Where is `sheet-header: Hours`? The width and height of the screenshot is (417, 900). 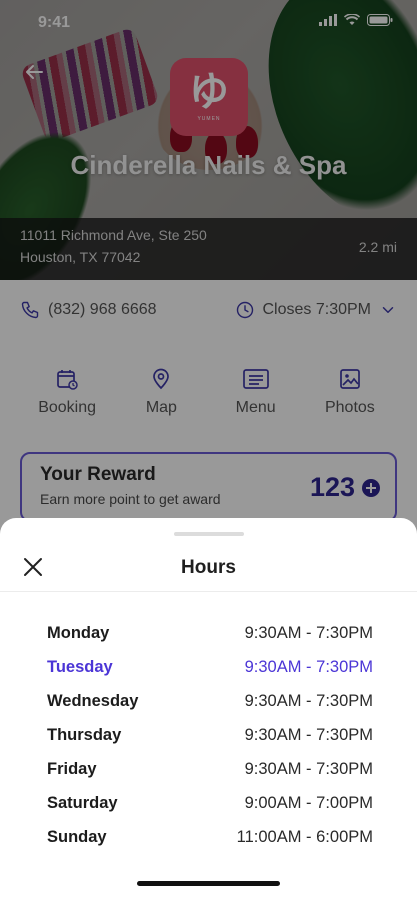 sheet-header: Hours is located at coordinates (208, 567).